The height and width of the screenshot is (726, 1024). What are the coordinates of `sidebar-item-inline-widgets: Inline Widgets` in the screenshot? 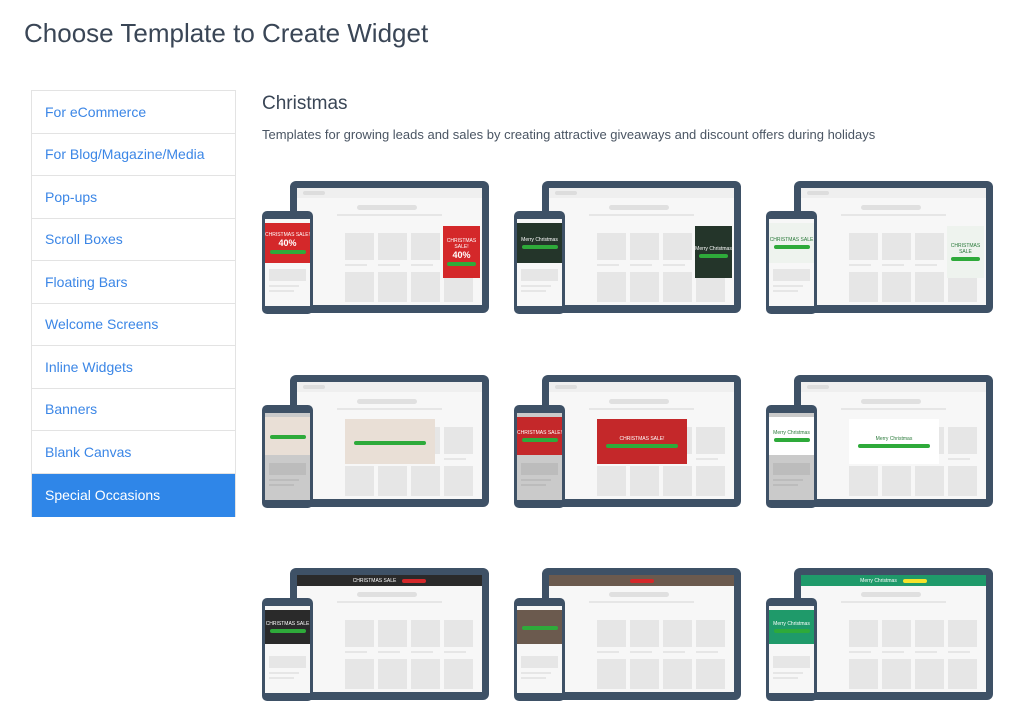 It's located at (133, 367).